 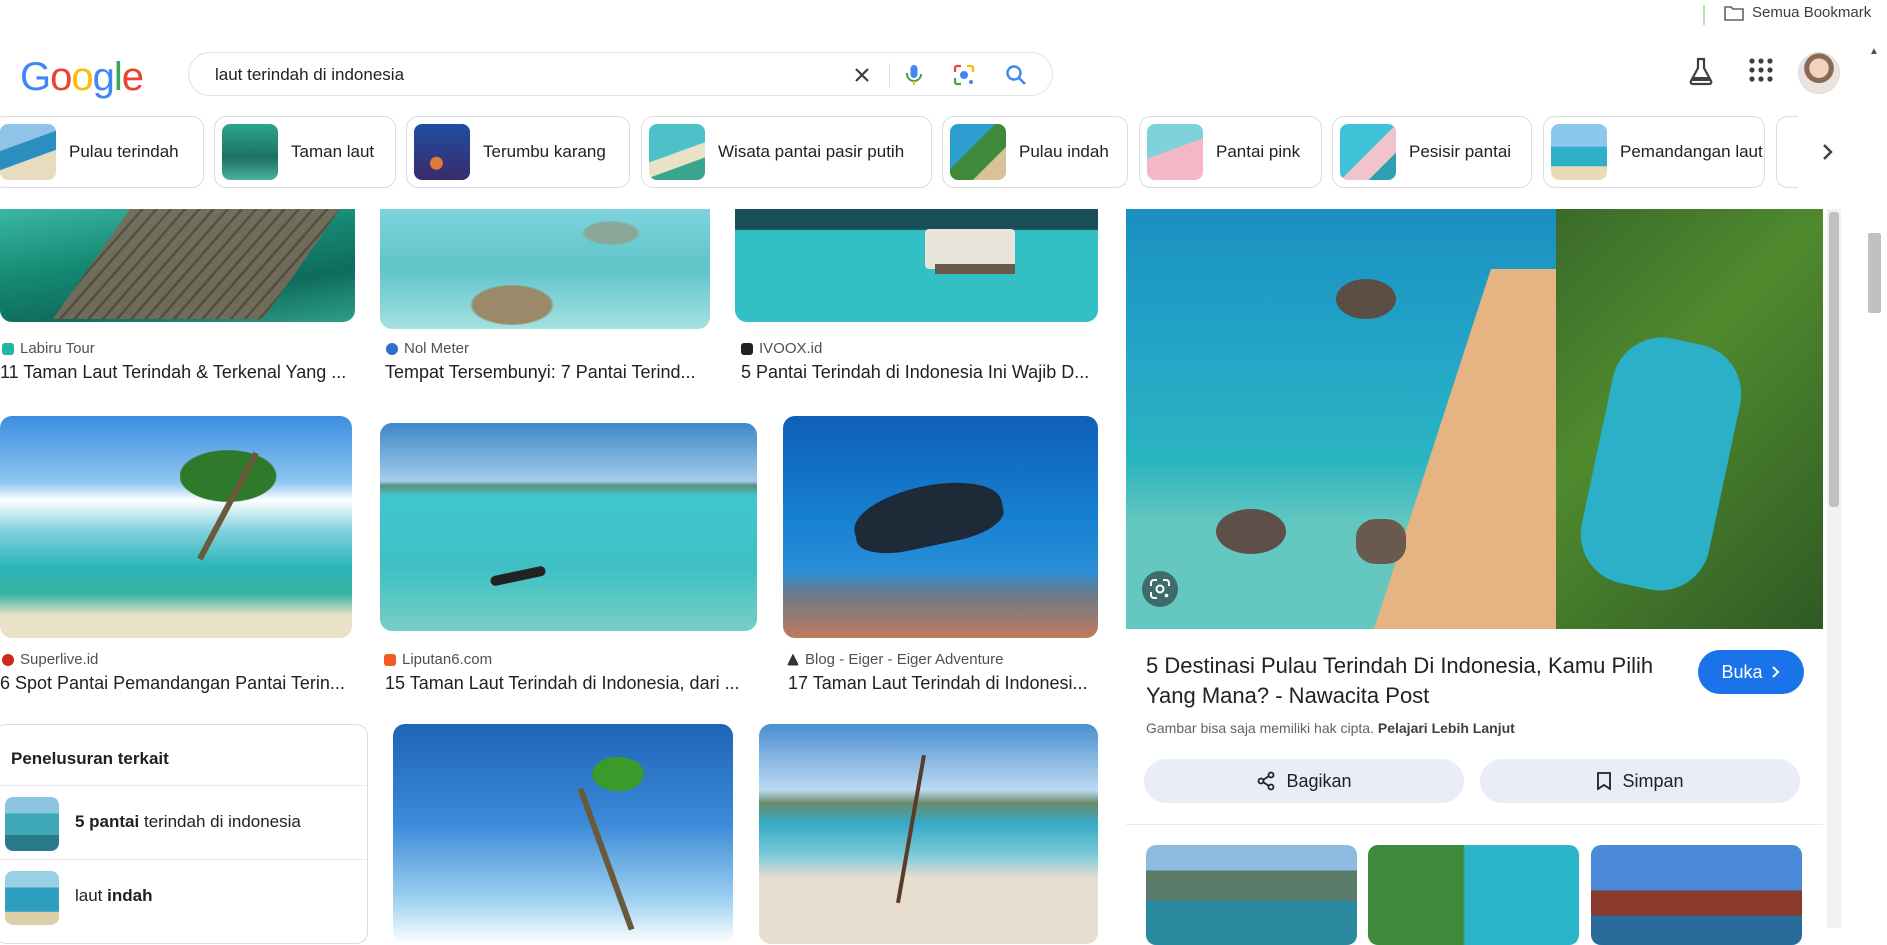 What do you see at coordinates (1160, 589) in the screenshot?
I see `visual-search-button` at bounding box center [1160, 589].